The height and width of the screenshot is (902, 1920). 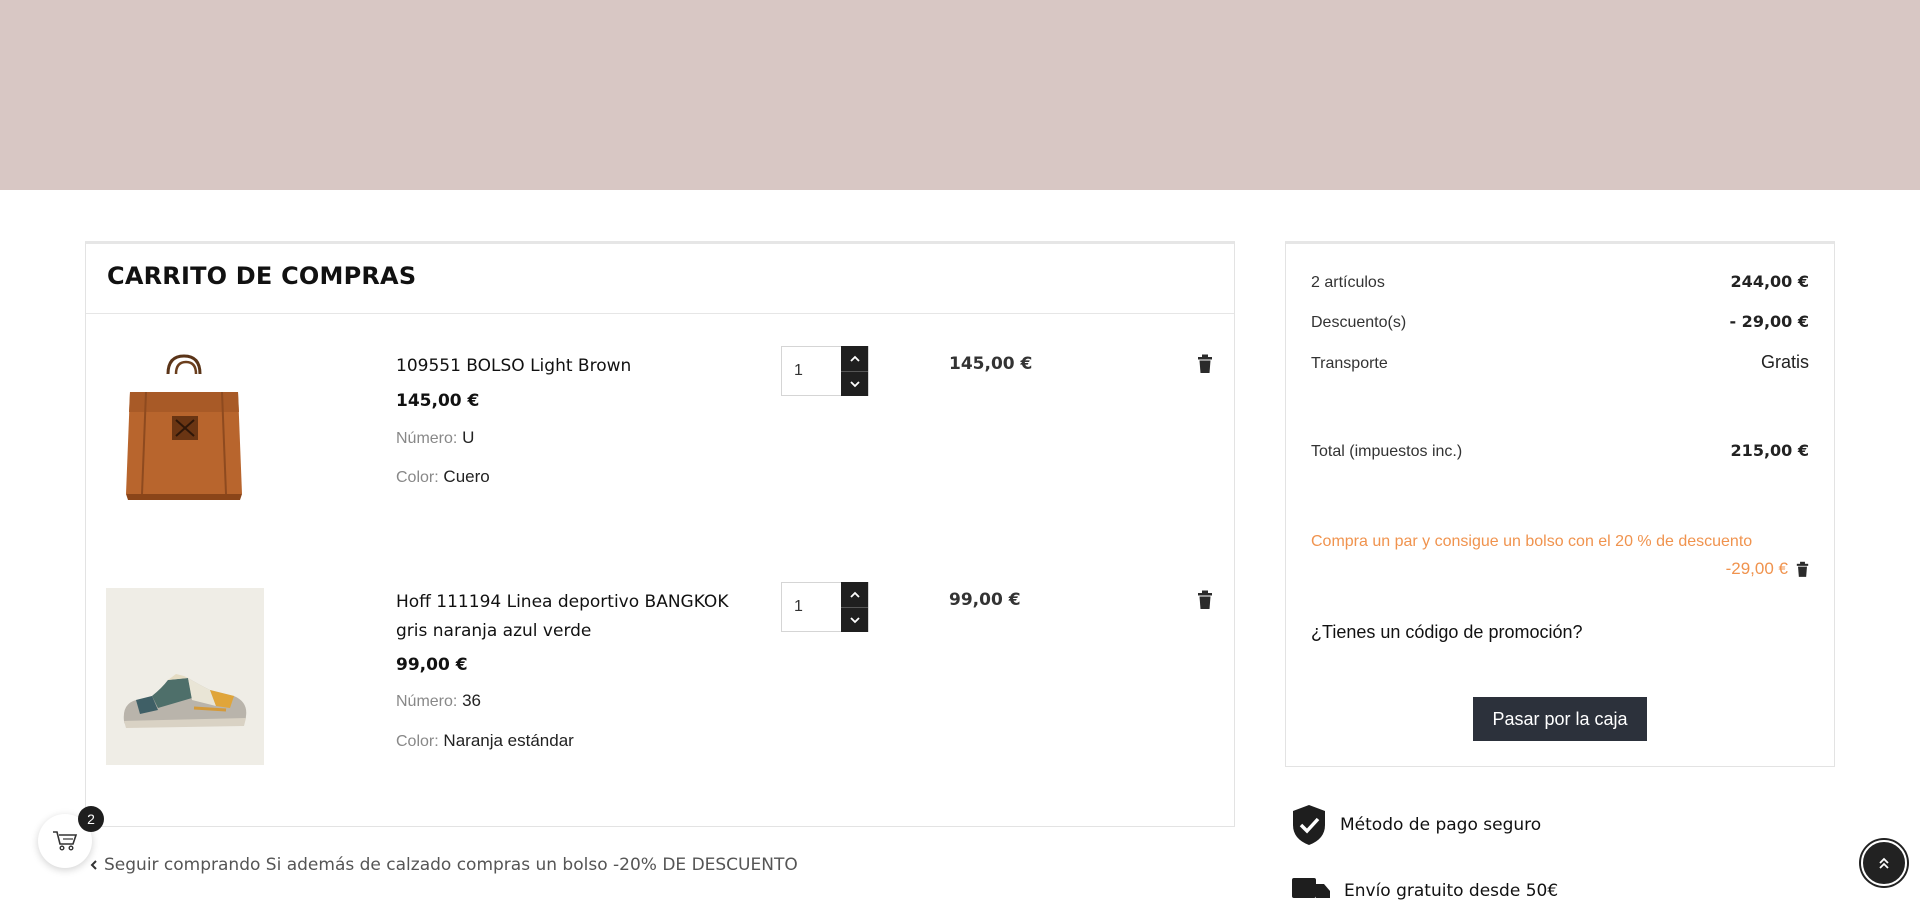 I want to click on shipping-value: Gratis, so click(x=1784, y=362).